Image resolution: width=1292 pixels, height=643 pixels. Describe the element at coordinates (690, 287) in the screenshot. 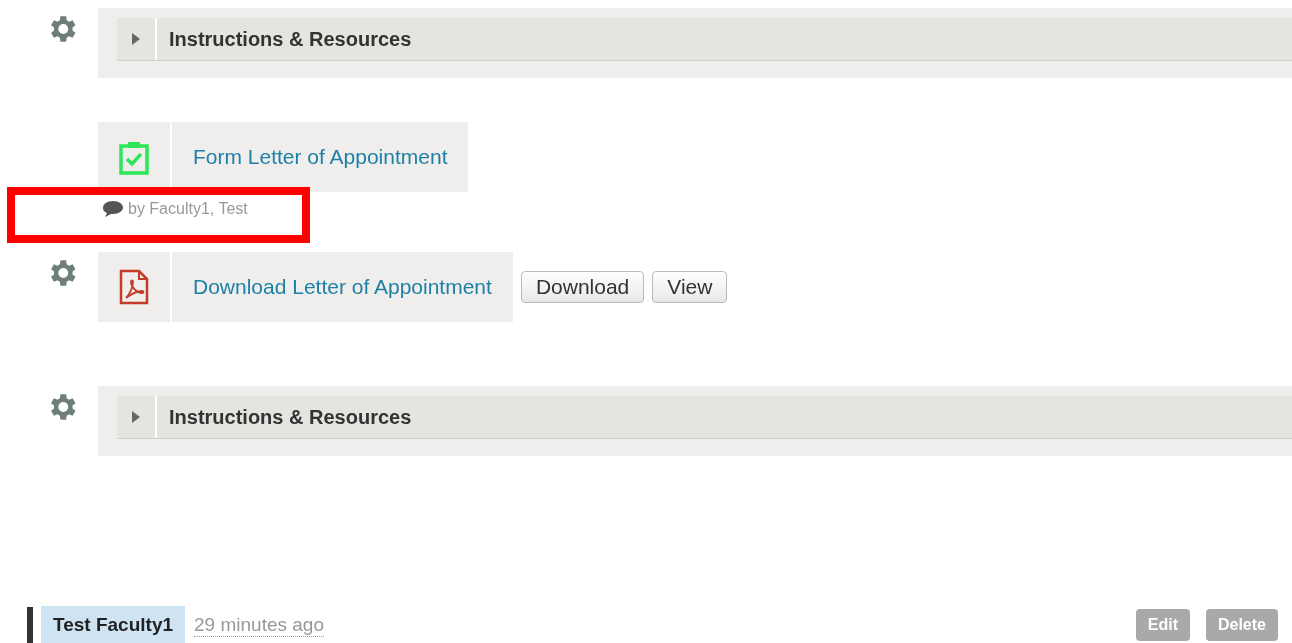

I see `view-button: View` at that location.